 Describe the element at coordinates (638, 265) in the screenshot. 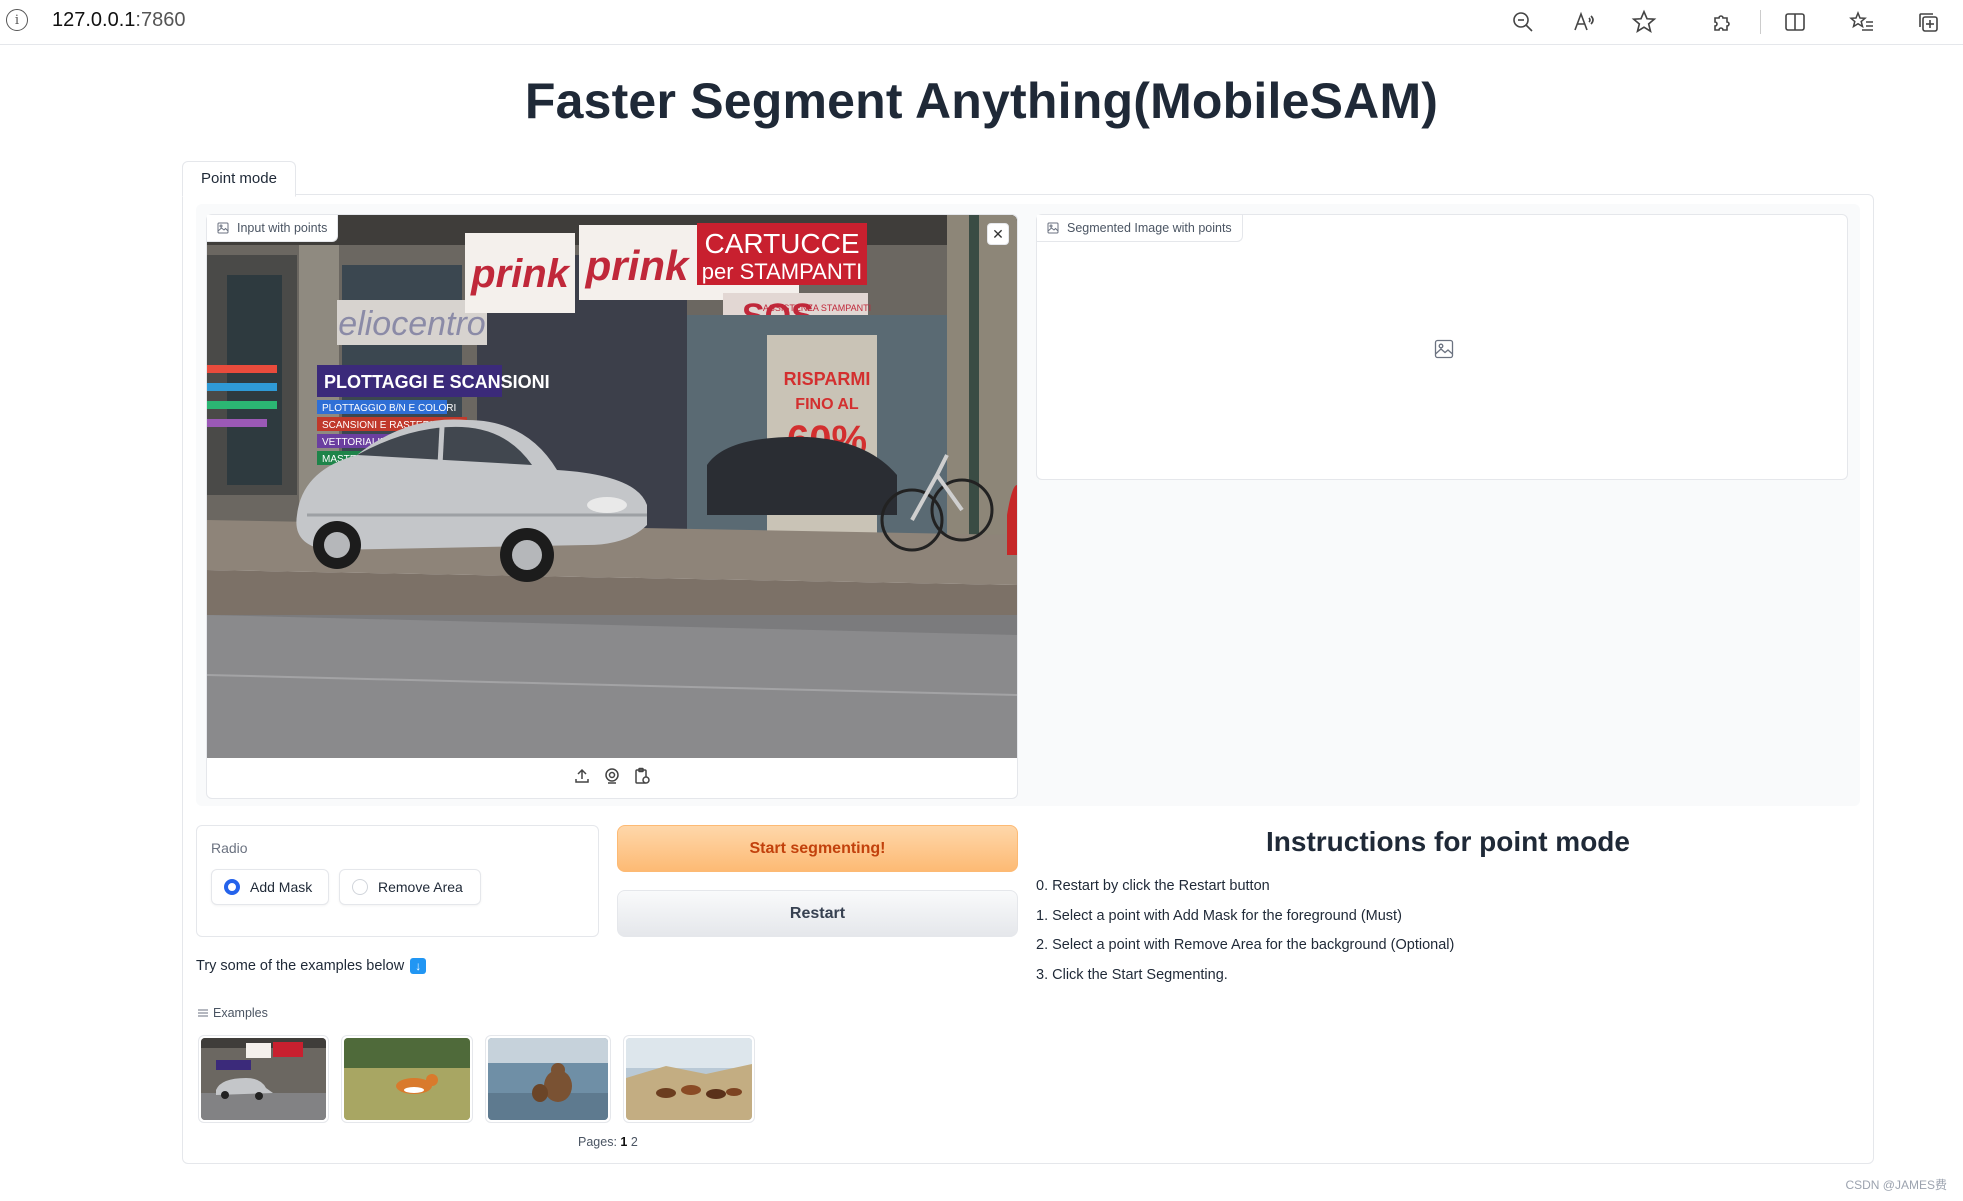

I see `sign-prink-2: prink` at that location.